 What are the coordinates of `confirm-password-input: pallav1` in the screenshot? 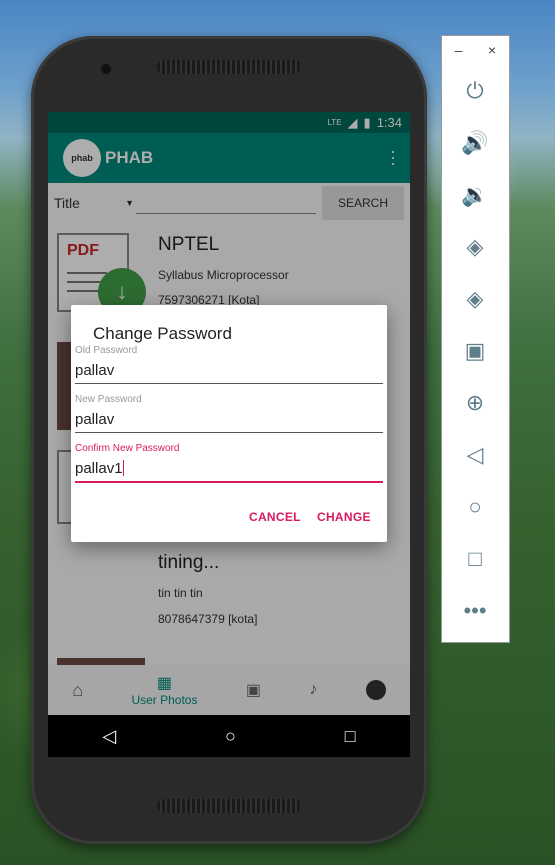 It's located at (229, 471).